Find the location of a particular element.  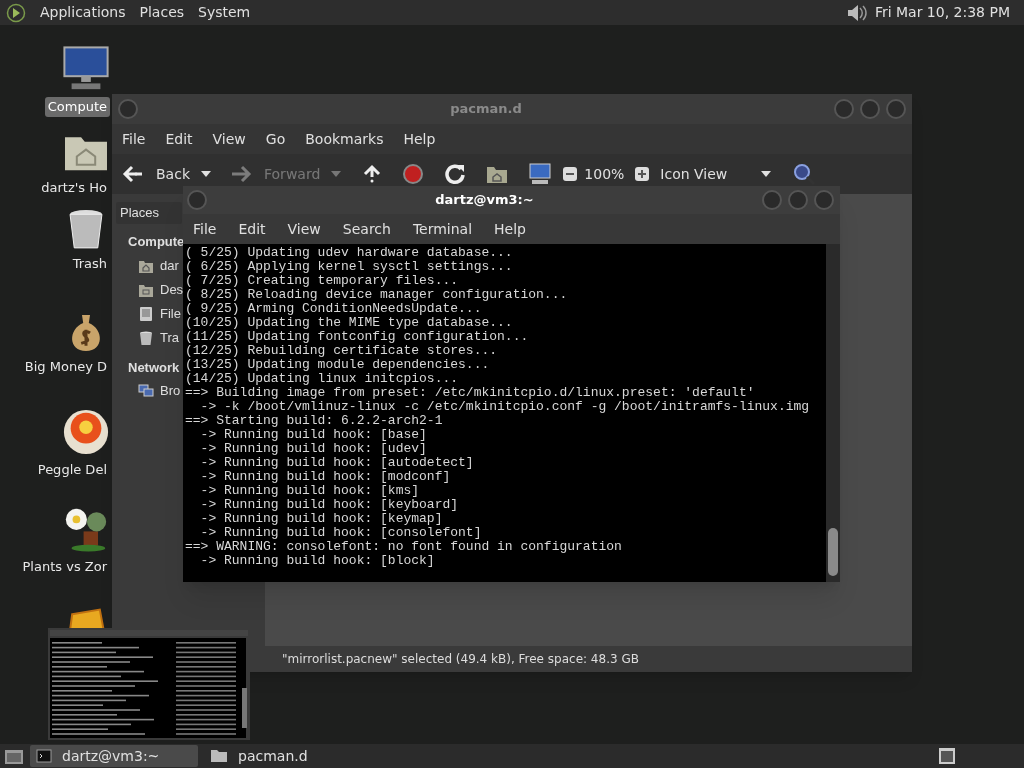

forward-arrow-icon is located at coordinates (241, 174).